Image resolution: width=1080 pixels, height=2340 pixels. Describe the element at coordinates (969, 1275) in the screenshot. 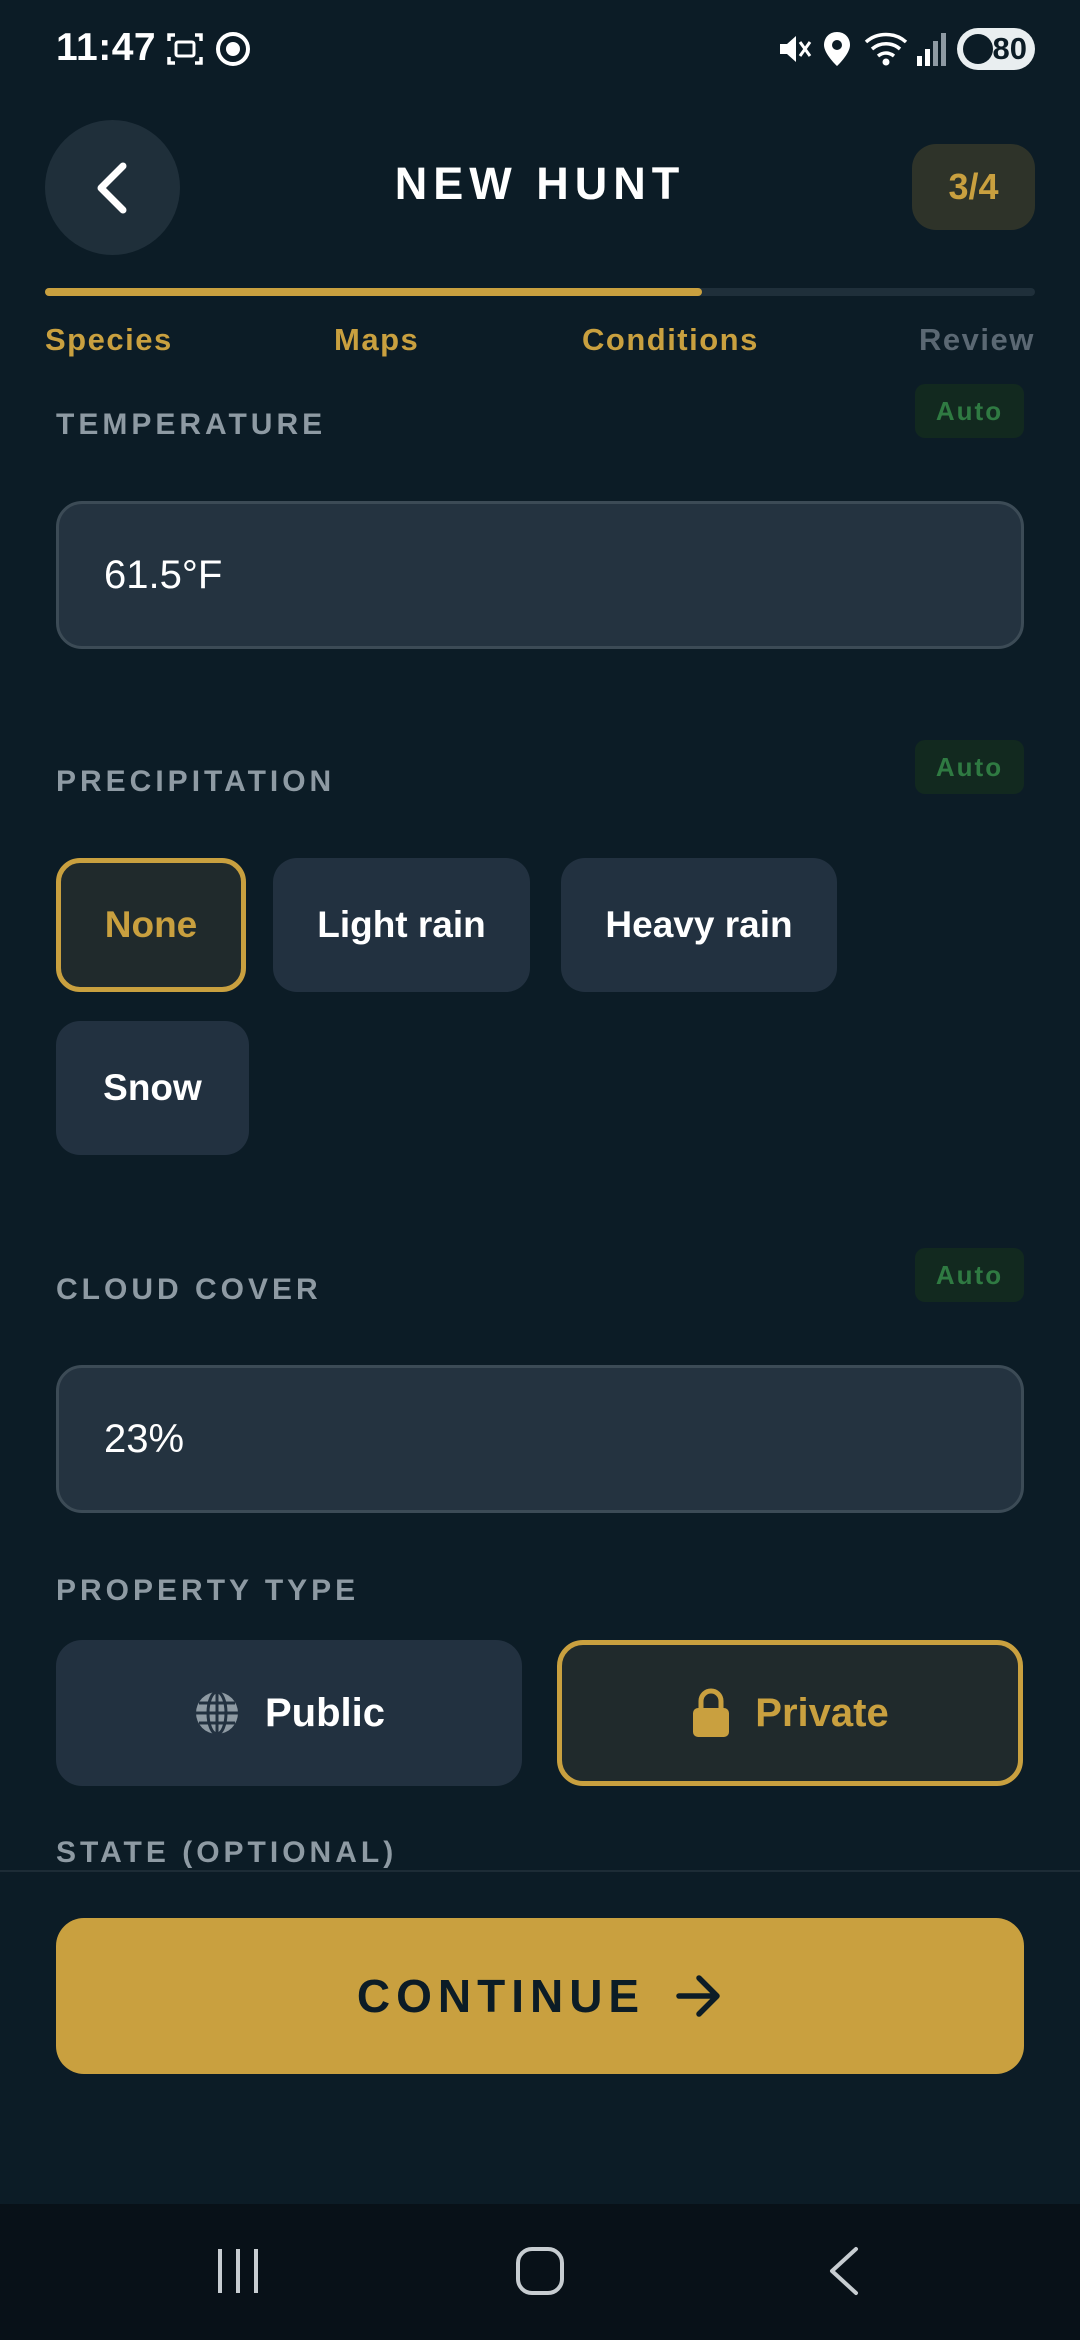

I see `cloud-cover-auto-badge: Auto` at that location.